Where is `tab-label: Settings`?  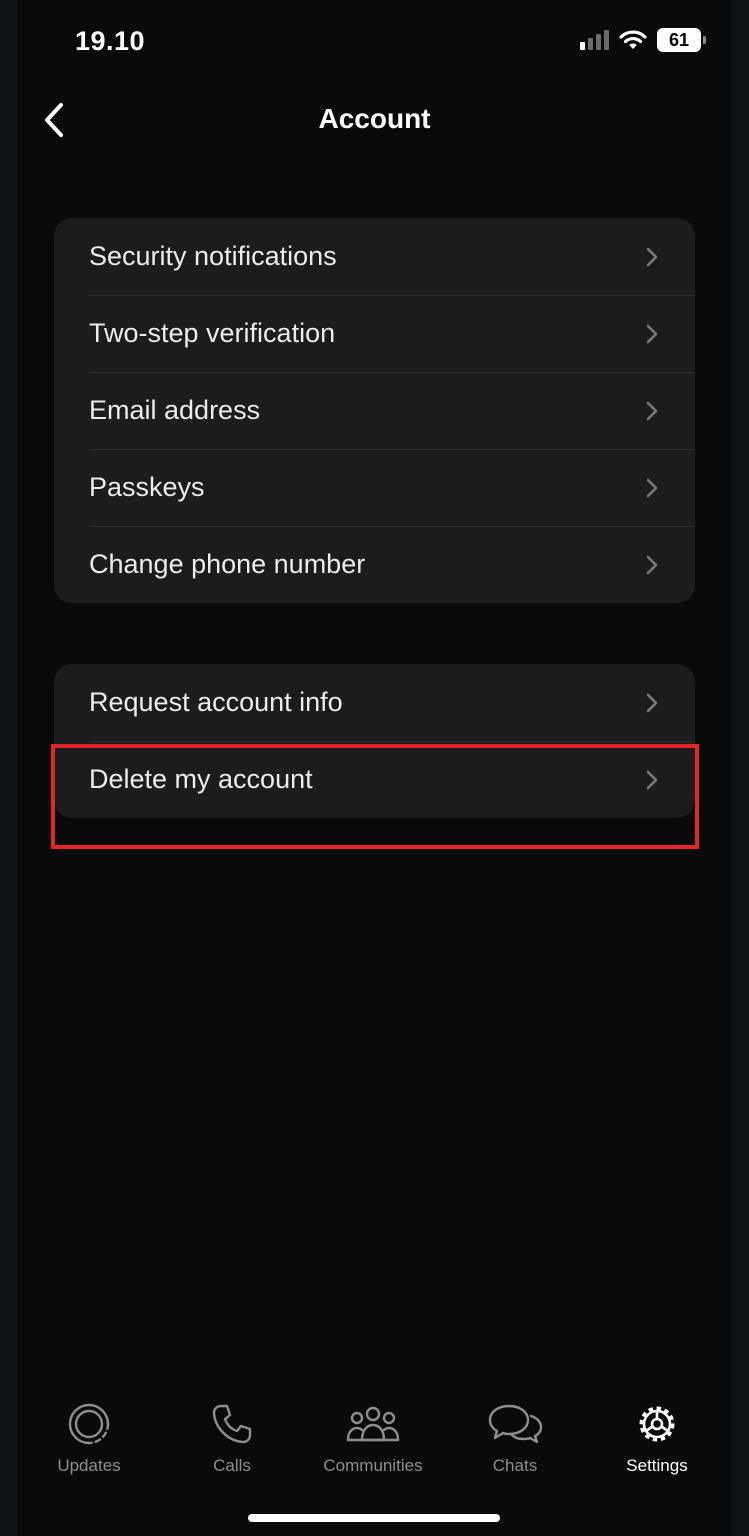 tab-label: Settings is located at coordinates (657, 1465).